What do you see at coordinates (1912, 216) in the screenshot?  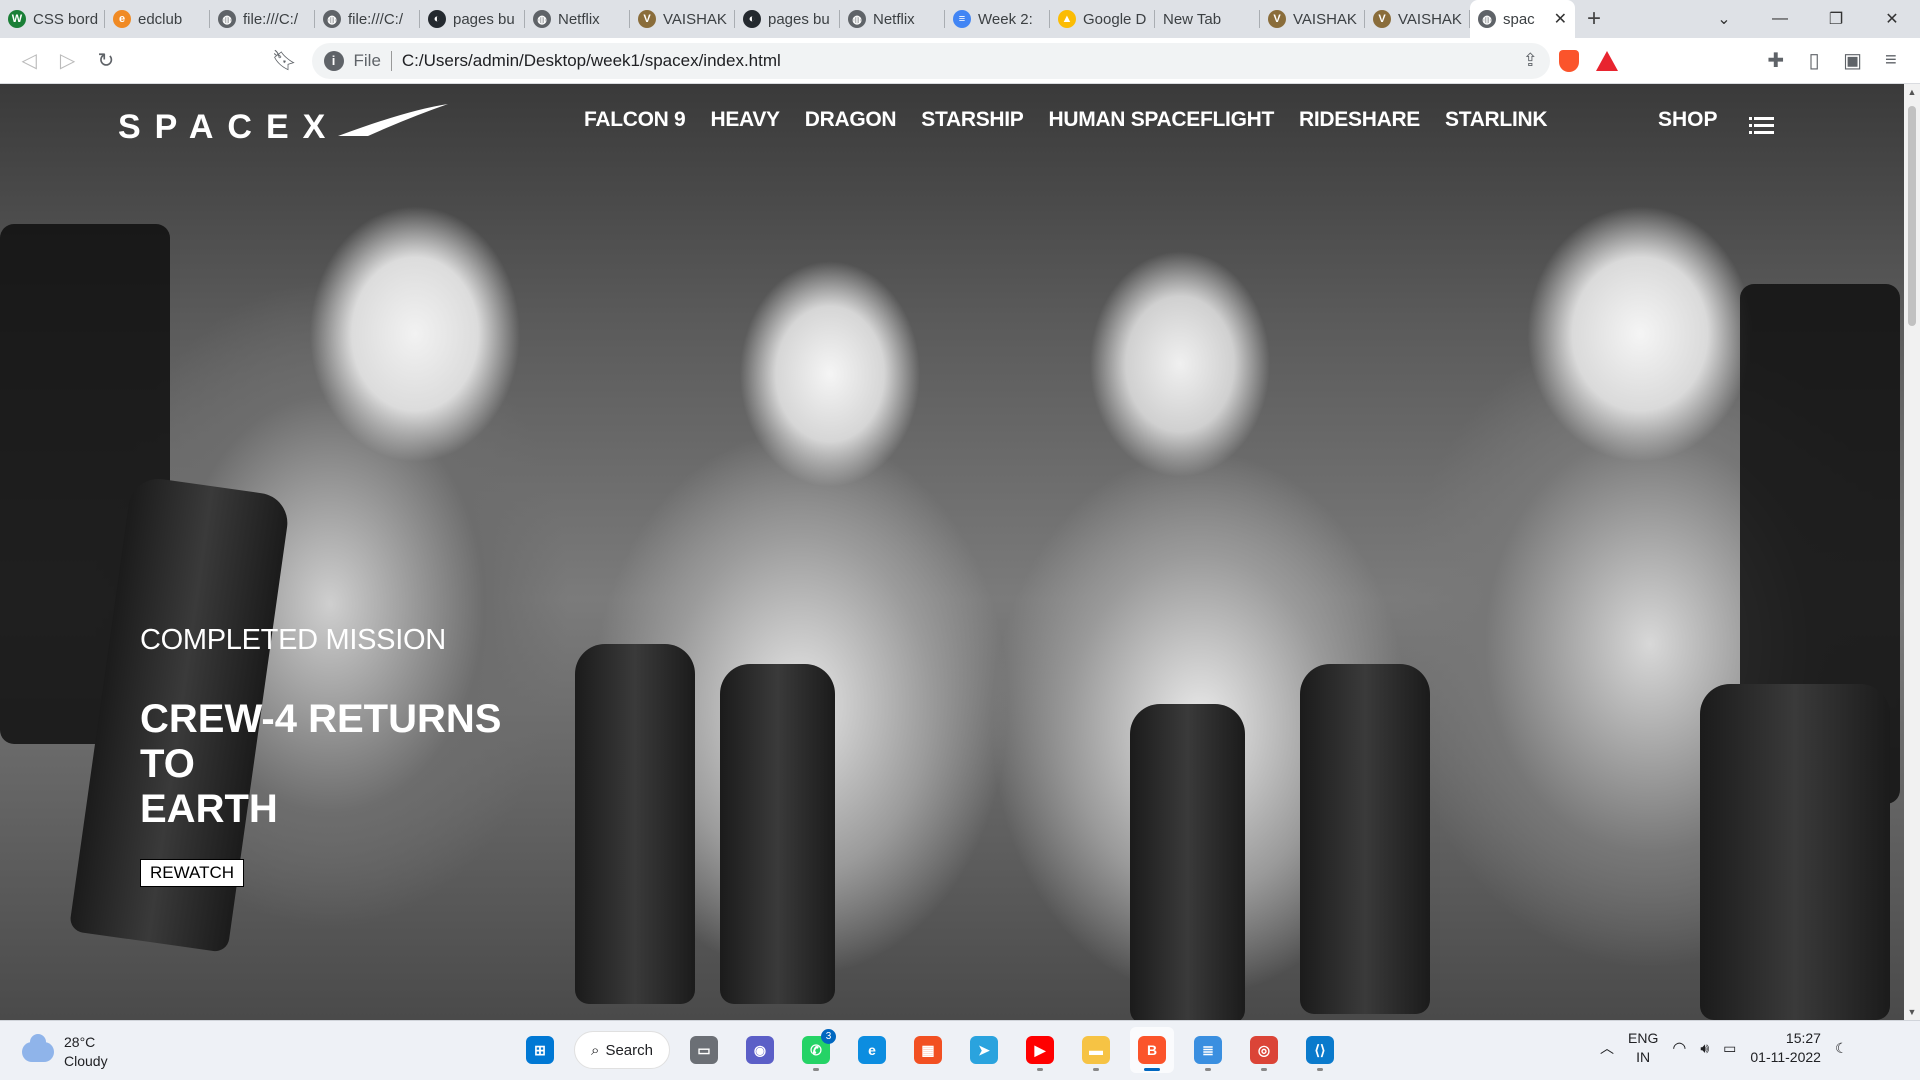 I see `scrollbar-thumb` at bounding box center [1912, 216].